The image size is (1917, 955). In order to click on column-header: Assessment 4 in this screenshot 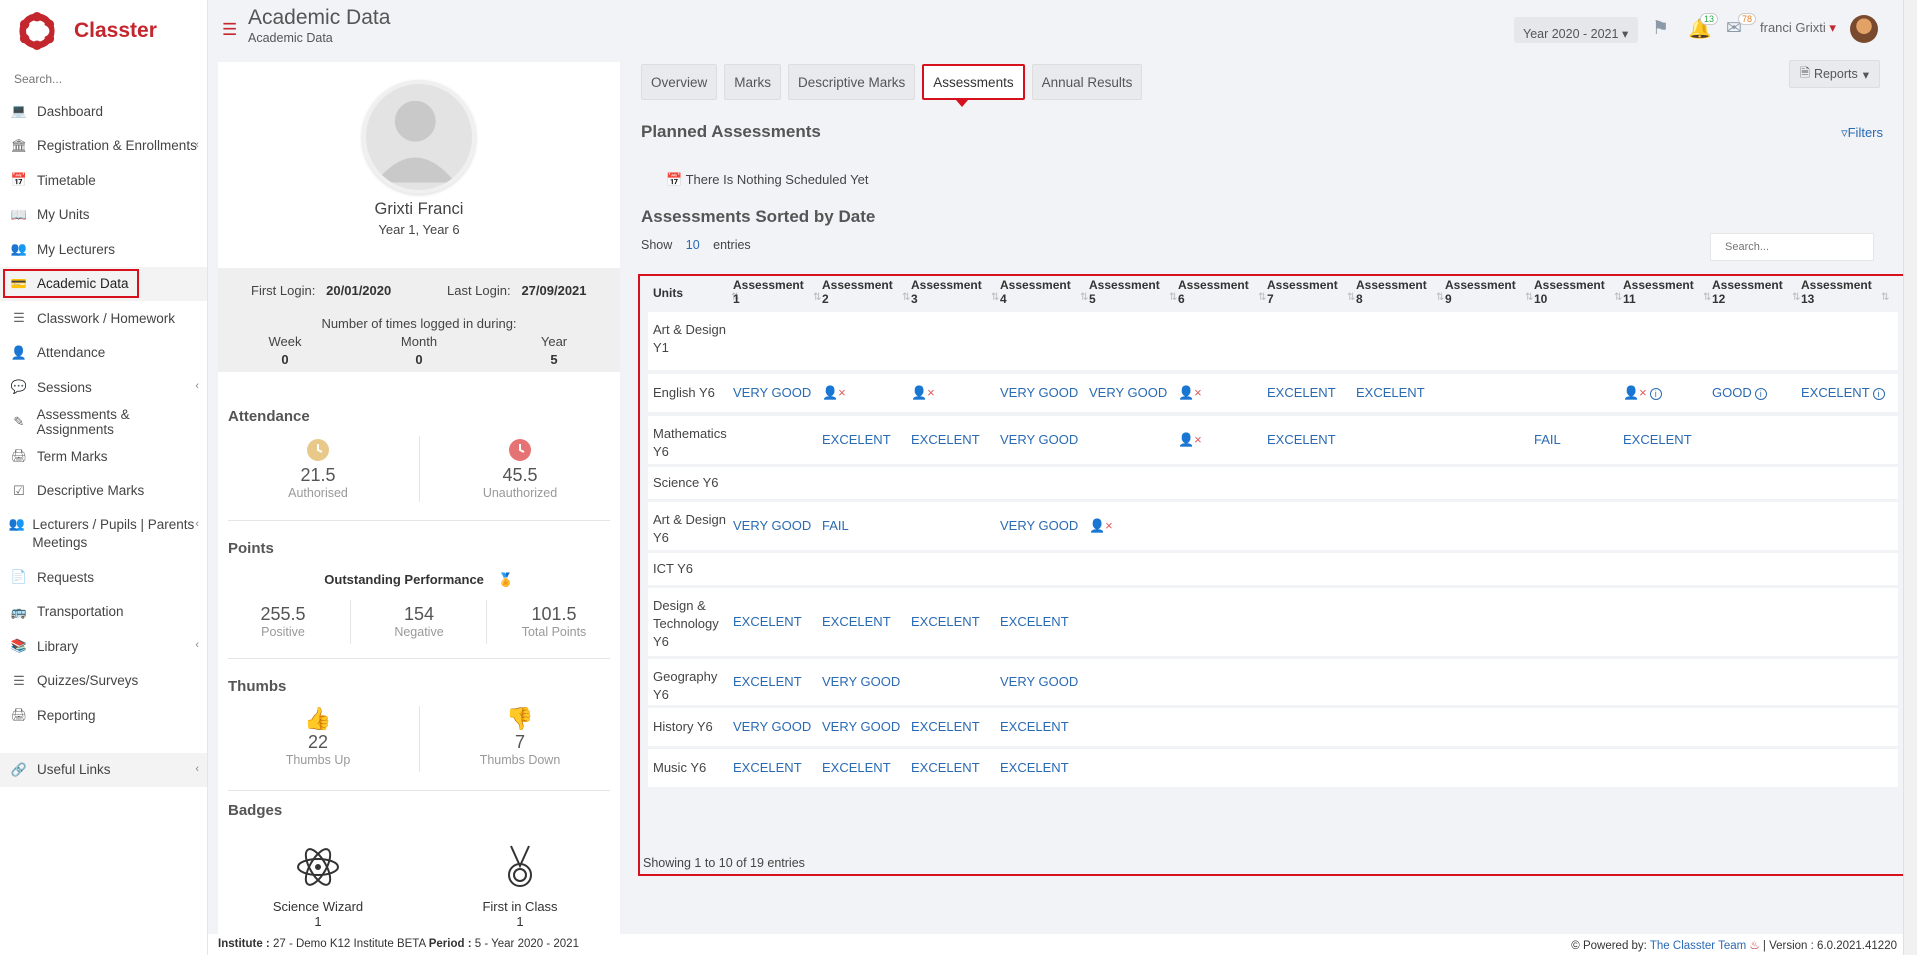, I will do `click(1040, 292)`.